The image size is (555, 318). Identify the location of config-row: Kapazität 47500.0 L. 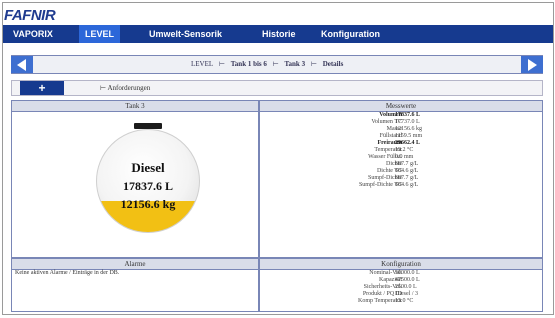
(401, 280).